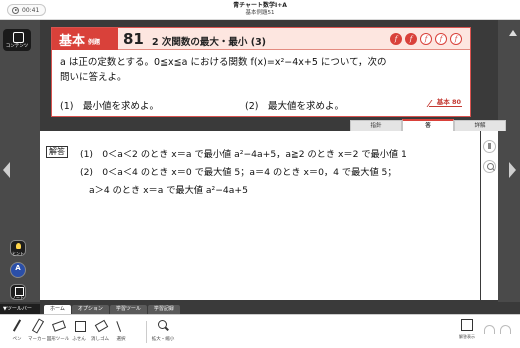 This screenshot has height=348, width=520. I want to click on toolbar-toggle: ▼ツールバー, so click(20, 309).